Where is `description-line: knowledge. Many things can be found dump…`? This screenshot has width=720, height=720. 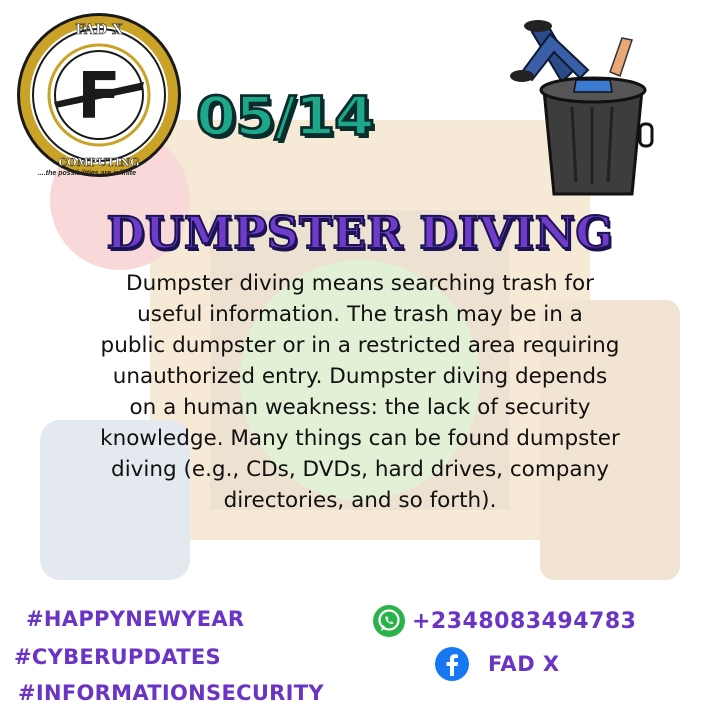 description-line: knowledge. Many things can be found dump… is located at coordinates (360, 438).